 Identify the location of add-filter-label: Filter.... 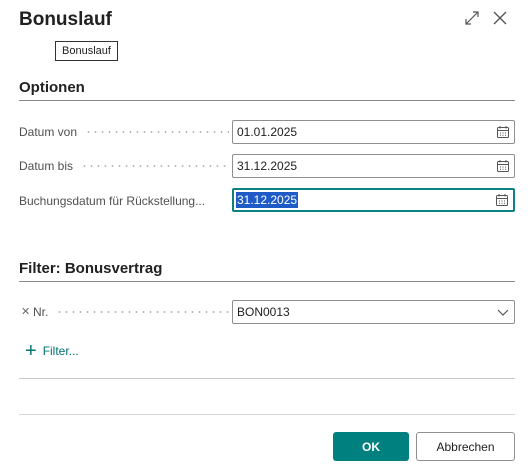
(61, 351).